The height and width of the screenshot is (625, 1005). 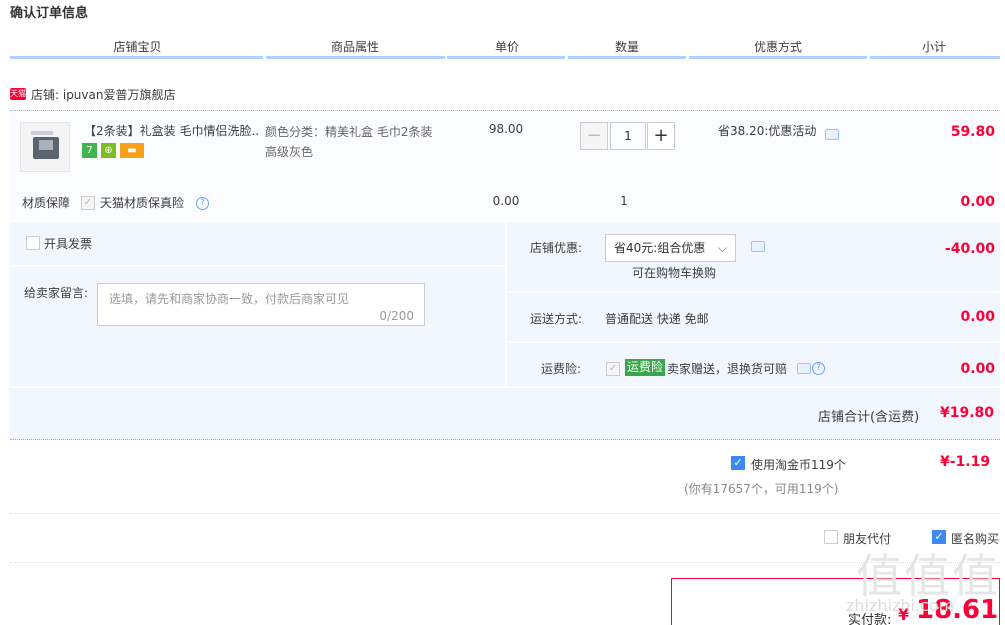 I want to click on shop-discount-value: 省40元:组合优惠, so click(x=660, y=248).